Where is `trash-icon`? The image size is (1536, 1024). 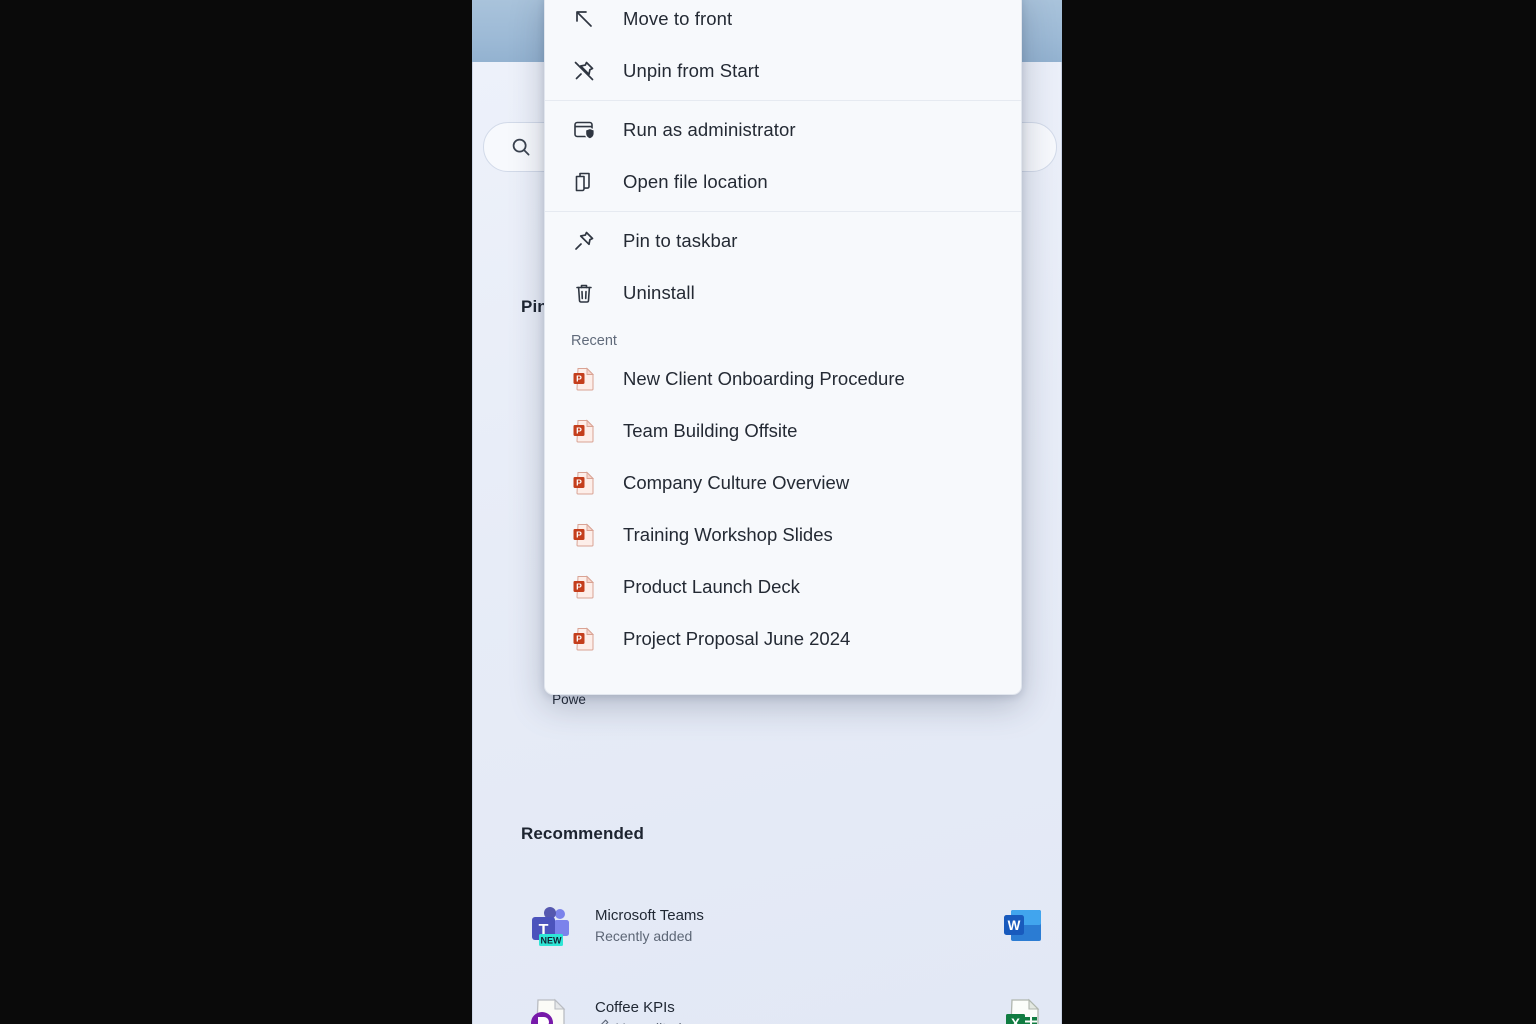
trash-icon is located at coordinates (584, 293).